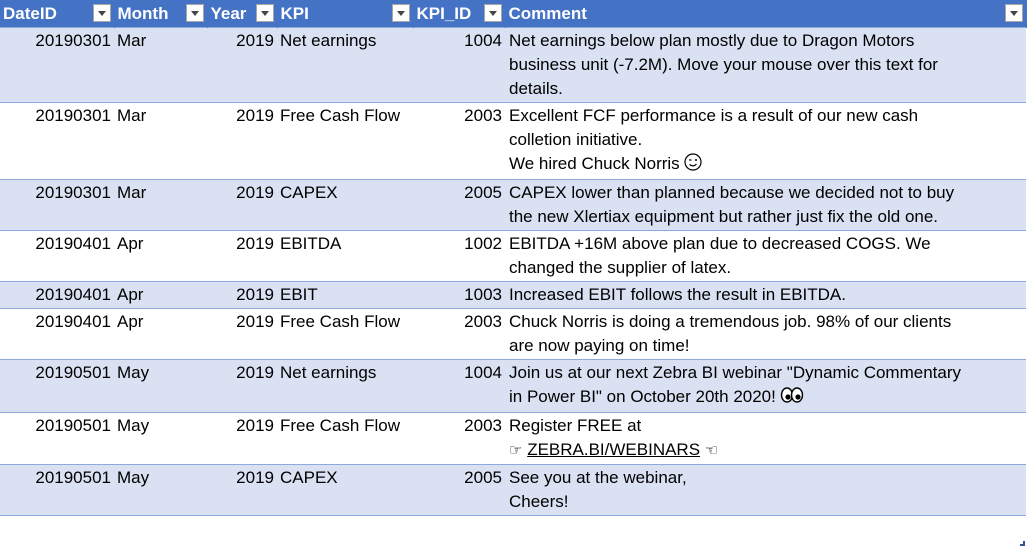 This screenshot has width=1030, height=549. I want to click on header-year: Year, so click(242, 14).